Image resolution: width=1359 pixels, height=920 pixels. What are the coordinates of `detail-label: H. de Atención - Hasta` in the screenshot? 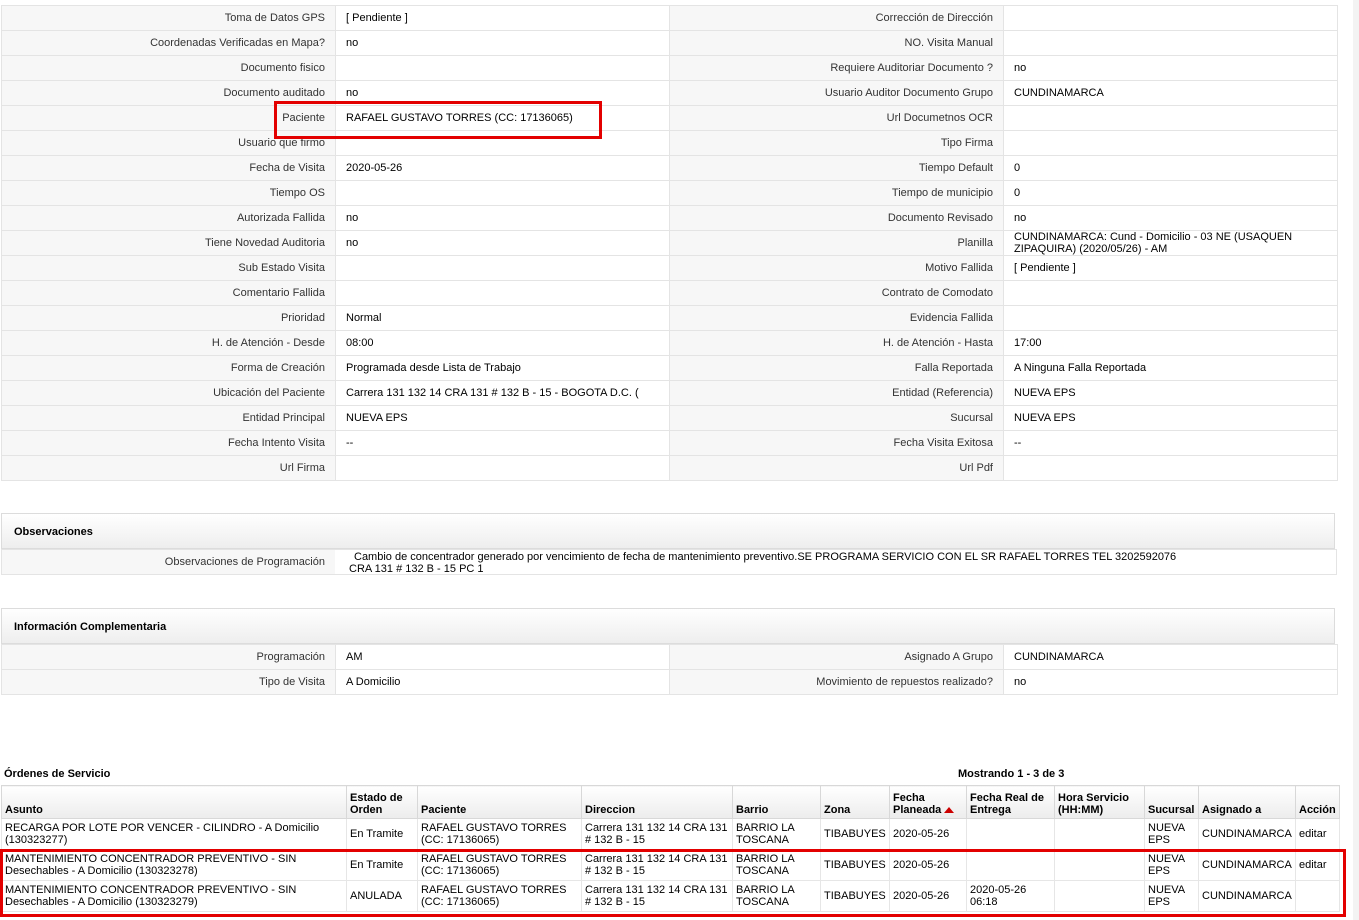 It's located at (836, 343).